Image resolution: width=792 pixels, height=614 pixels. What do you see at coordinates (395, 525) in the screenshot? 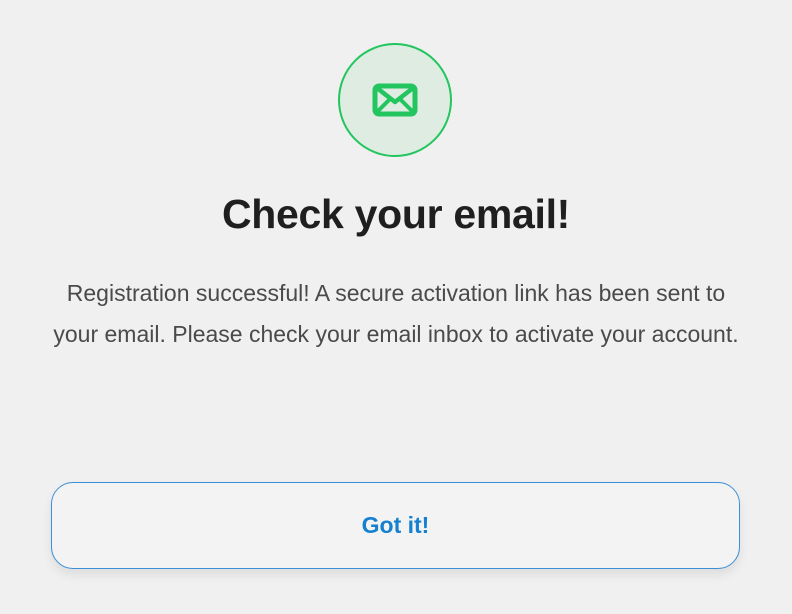
I see `got-it-button: Got it!` at bounding box center [395, 525].